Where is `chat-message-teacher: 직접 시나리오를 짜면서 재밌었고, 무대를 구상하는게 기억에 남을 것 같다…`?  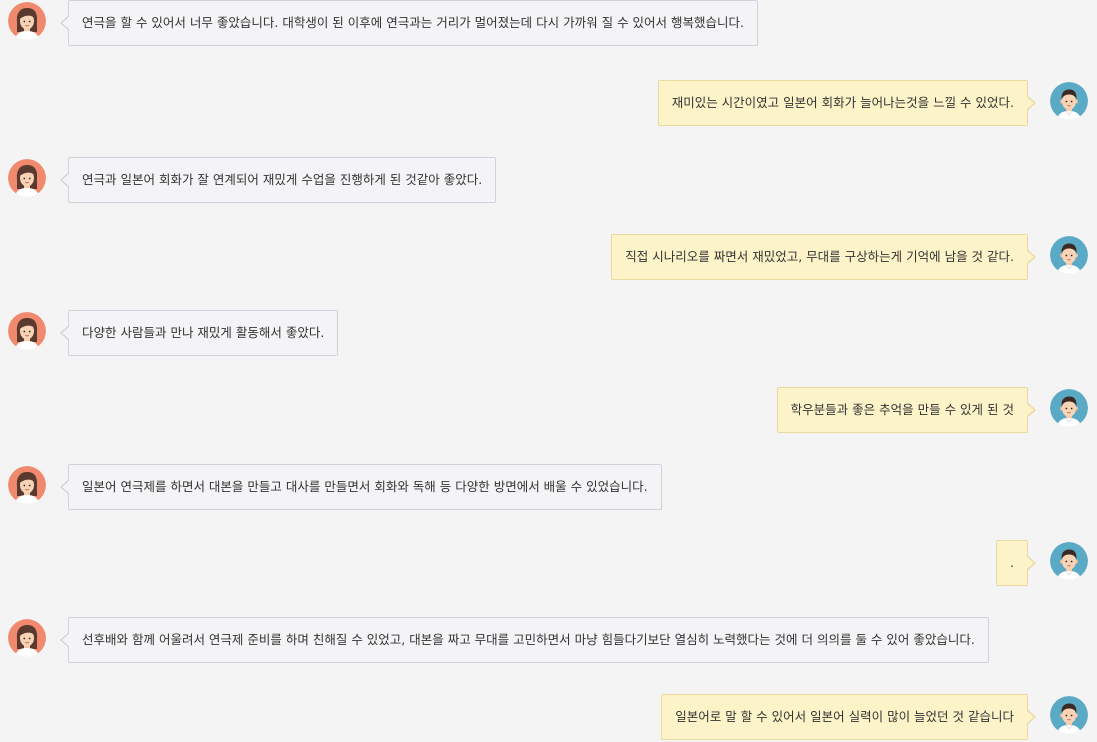 chat-message-teacher: 직접 시나리오를 짜면서 재밌었고, 무대를 구상하는게 기억에 남을 것 같다… is located at coordinates (548, 258).